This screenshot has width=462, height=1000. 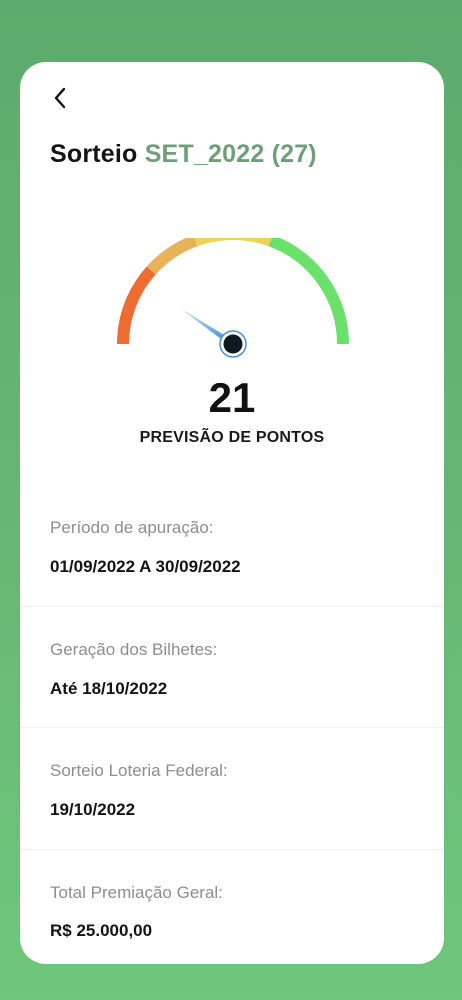 What do you see at coordinates (136, 892) in the screenshot?
I see `total-prize-label: Total Premiação Geral:` at bounding box center [136, 892].